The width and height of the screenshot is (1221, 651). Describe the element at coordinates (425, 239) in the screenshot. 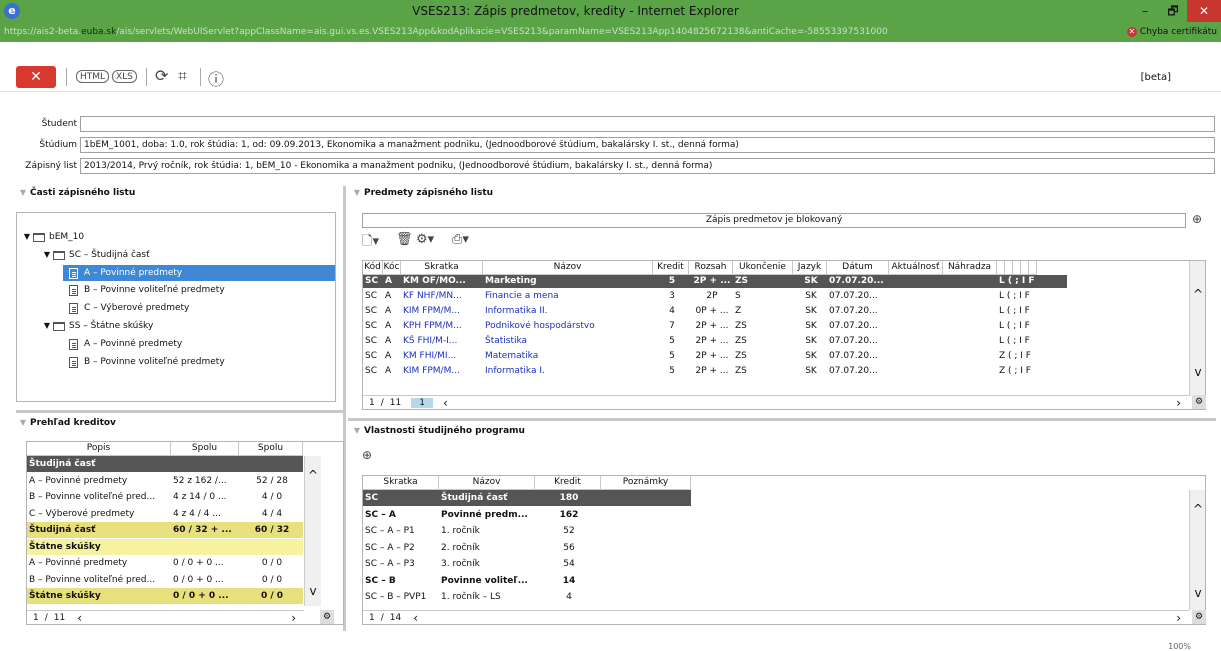

I see `run-icon: ⚙▾` at that location.